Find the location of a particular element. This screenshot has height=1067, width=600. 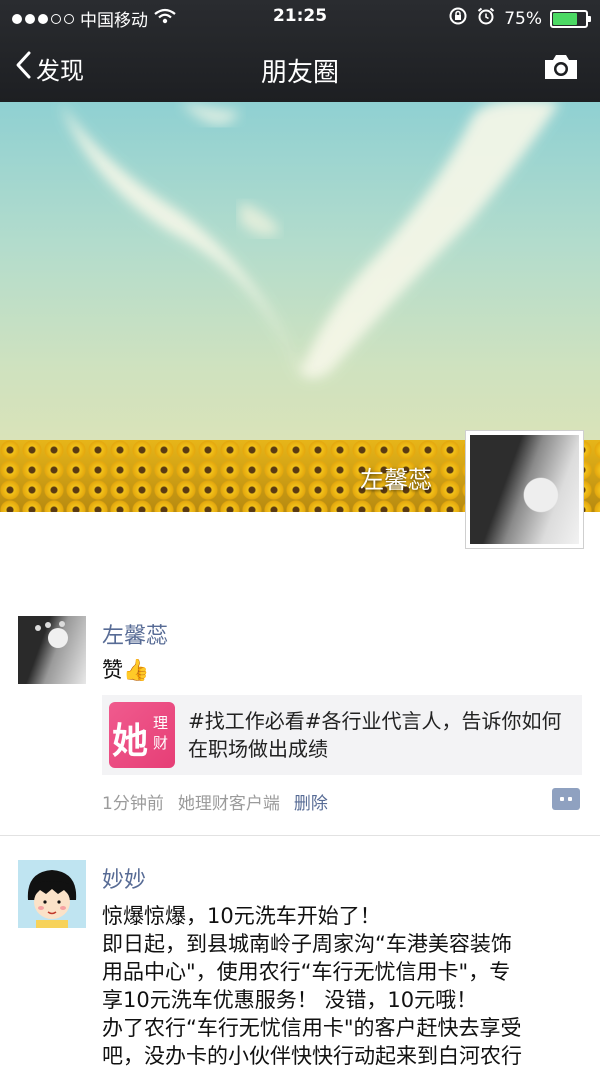

post-text-line: 惊爆惊爆，10元洗车开始了！ is located at coordinates (241, 916).